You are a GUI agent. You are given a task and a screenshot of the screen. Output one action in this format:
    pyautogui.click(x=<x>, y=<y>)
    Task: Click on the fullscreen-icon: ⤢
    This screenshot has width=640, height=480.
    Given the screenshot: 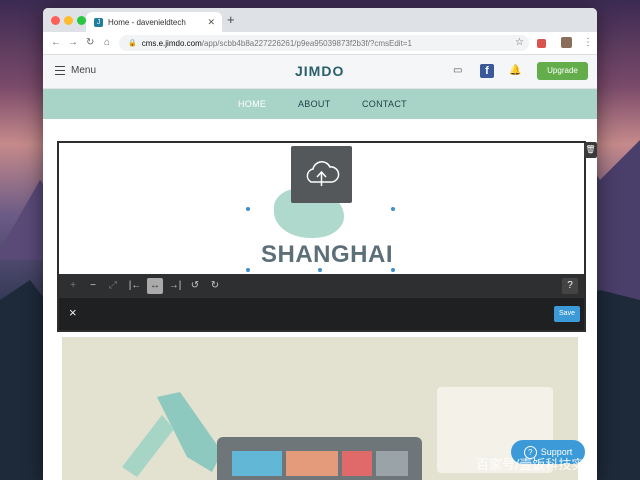 What is the action you would take?
    pyautogui.click(x=113, y=286)
    